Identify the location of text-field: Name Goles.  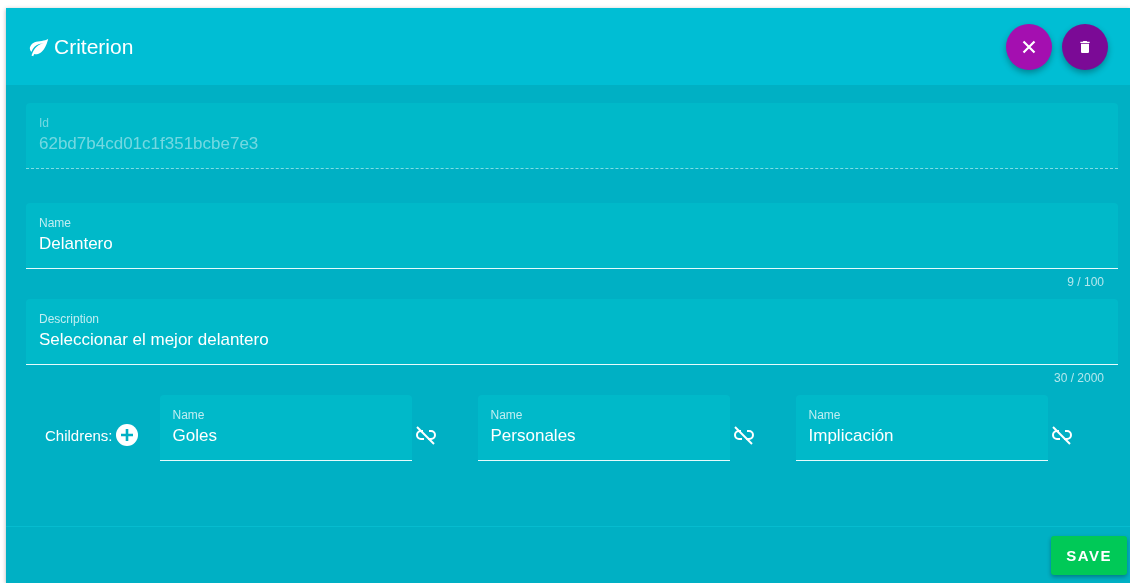
(285, 428).